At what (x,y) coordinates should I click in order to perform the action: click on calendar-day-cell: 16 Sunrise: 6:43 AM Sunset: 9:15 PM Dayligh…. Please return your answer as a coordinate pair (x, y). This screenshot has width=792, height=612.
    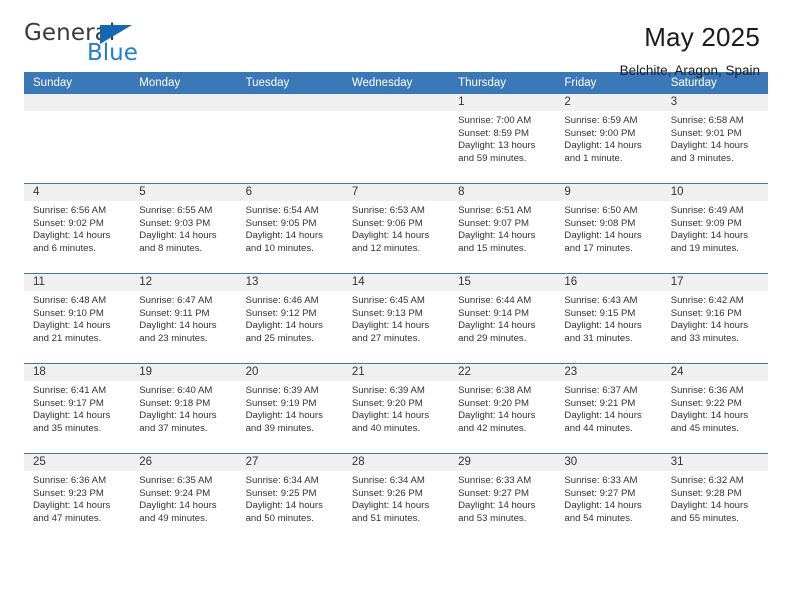
    Looking at the image, I should click on (608, 318).